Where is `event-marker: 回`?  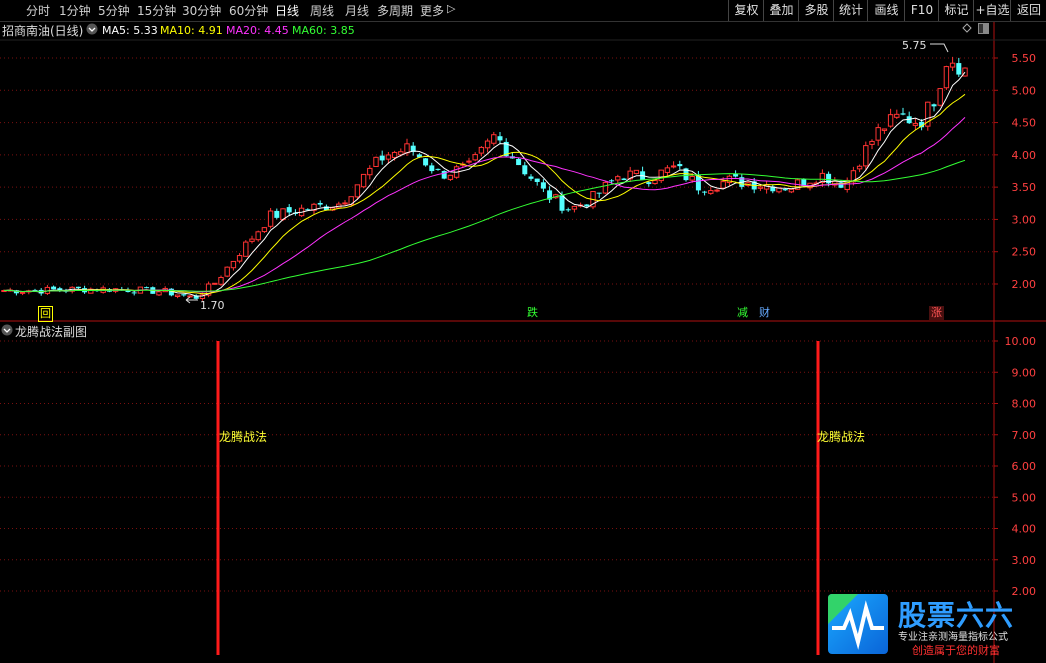
event-marker: 回 is located at coordinates (45, 314).